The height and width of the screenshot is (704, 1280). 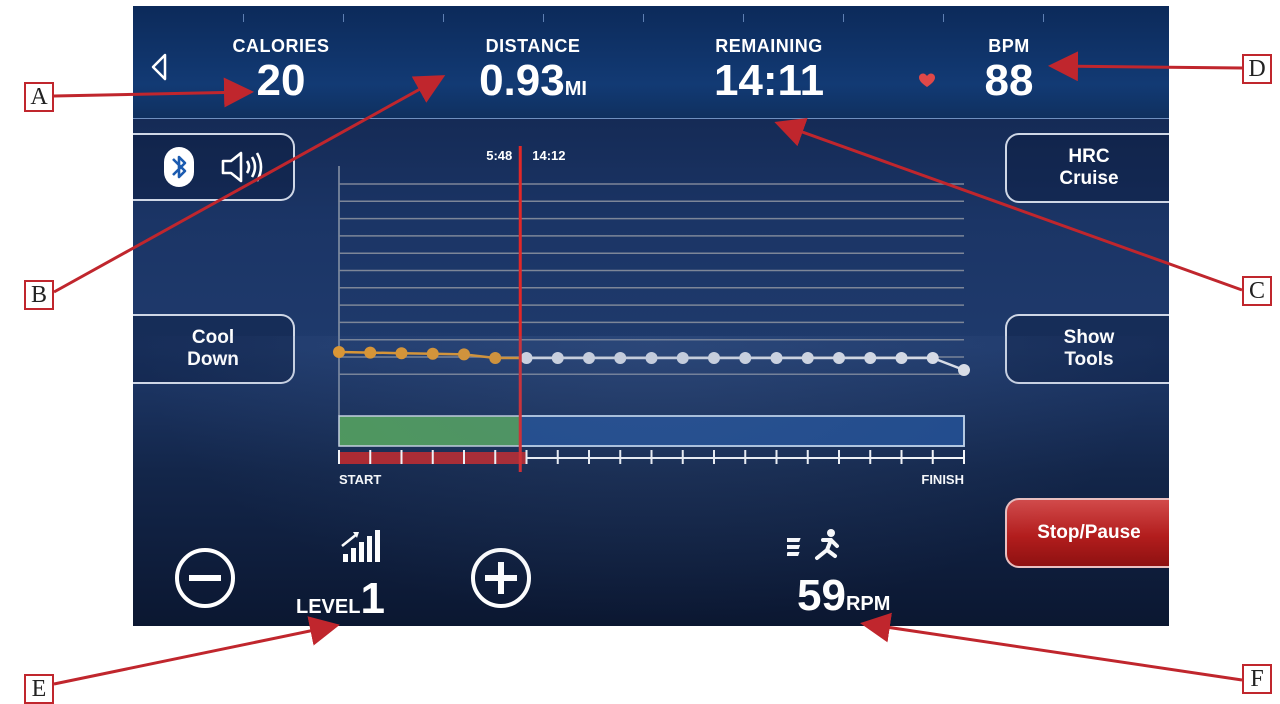 What do you see at coordinates (1008, 204) in the screenshot?
I see `callout-arrow-c` at bounding box center [1008, 204].